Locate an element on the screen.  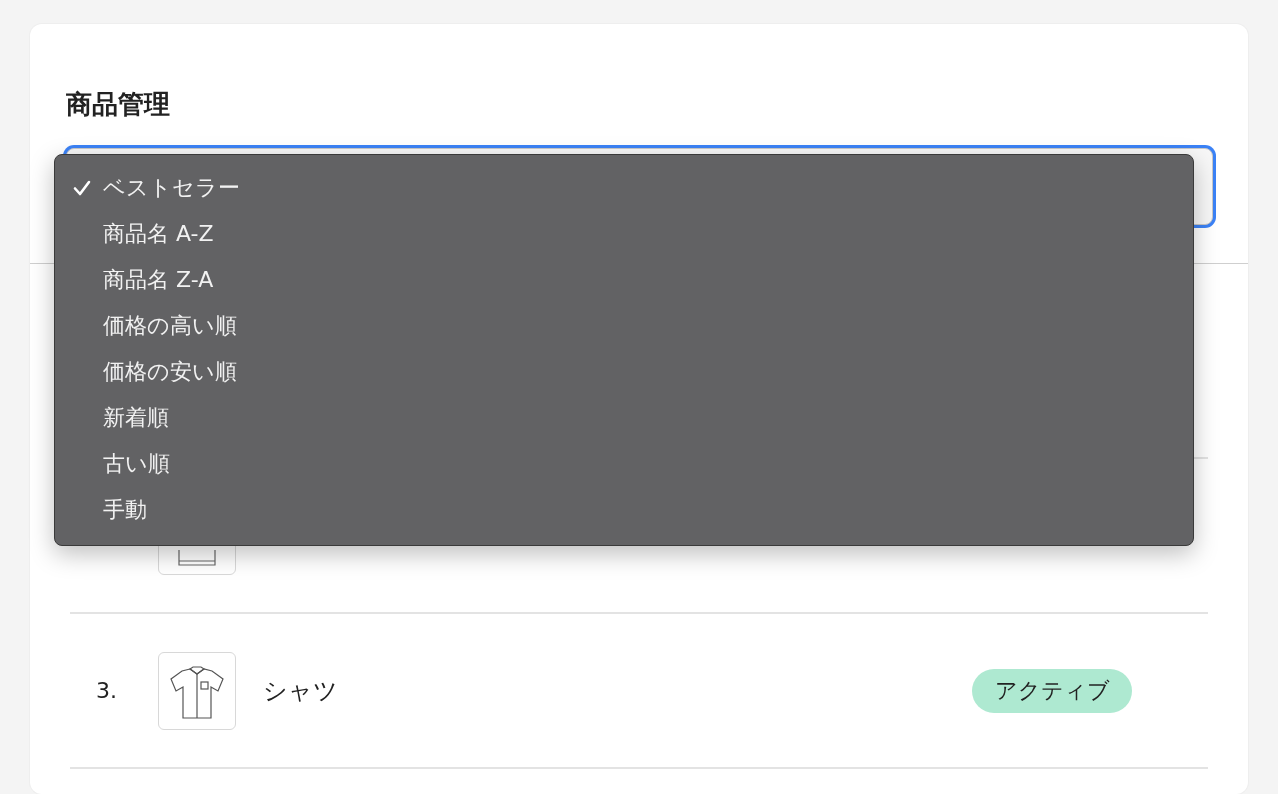
checkmark-icon is located at coordinates (82, 188).